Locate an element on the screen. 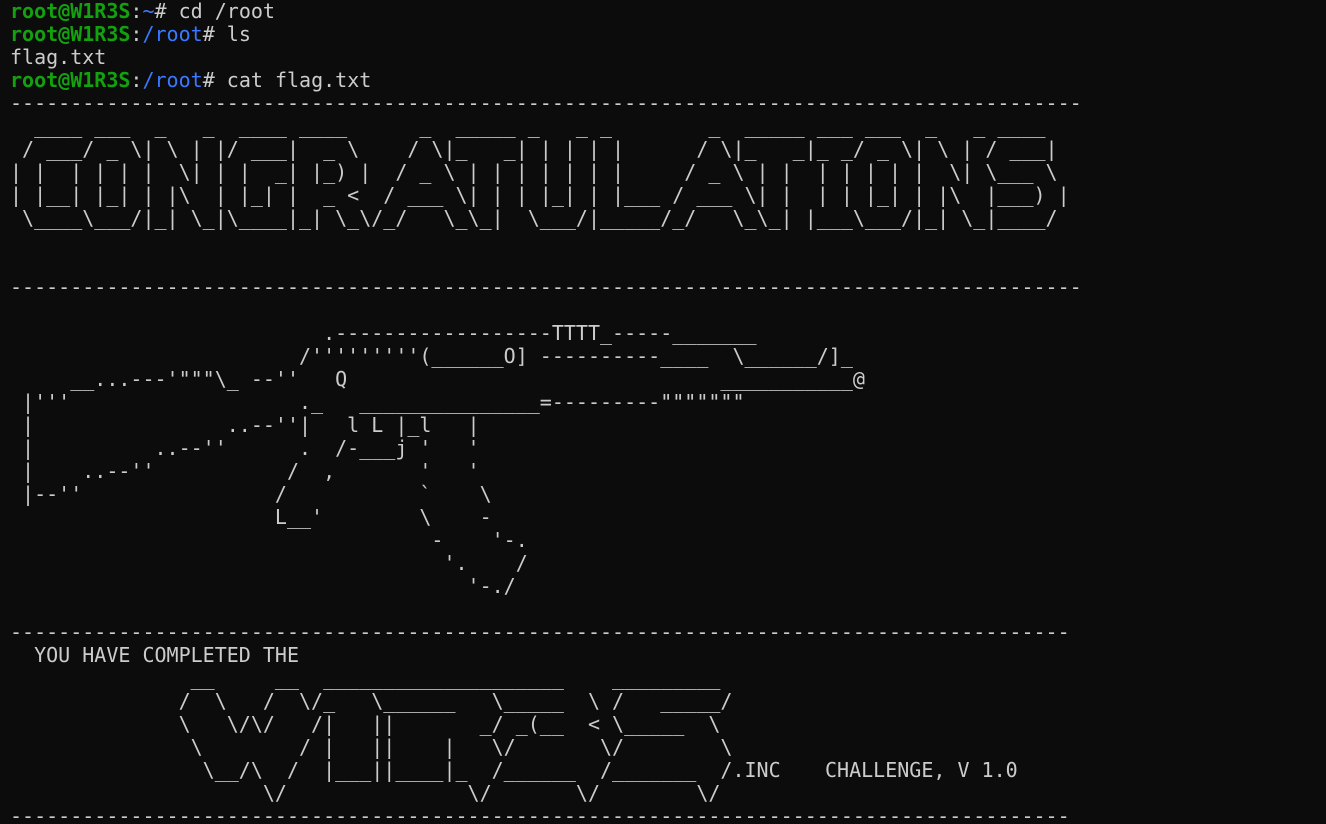 Image resolution: width=1326 pixels, height=824 pixels. command-text: cd /root is located at coordinates (226, 11).